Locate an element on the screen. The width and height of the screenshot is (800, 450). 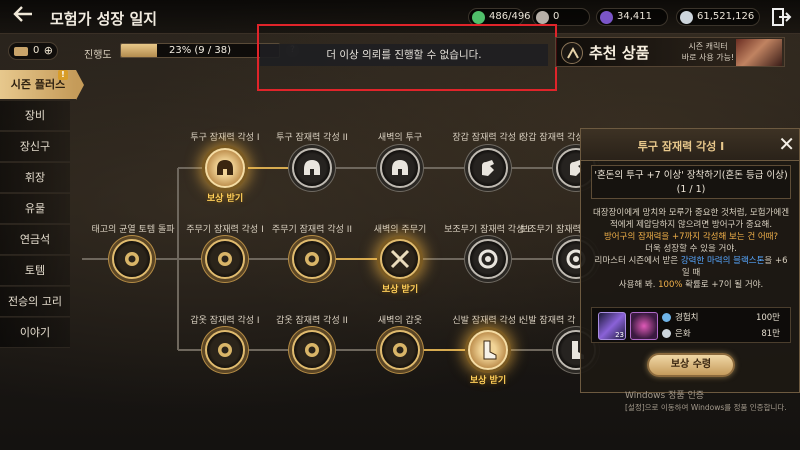
node-label: 보조무기 잠재력 각 is located at coordinates (550, 230).